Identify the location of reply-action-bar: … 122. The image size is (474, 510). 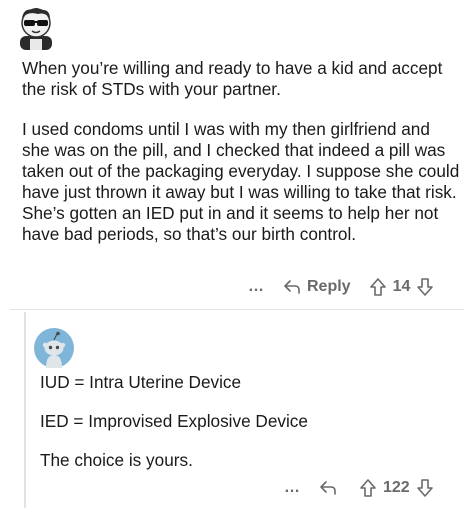
(359, 488).